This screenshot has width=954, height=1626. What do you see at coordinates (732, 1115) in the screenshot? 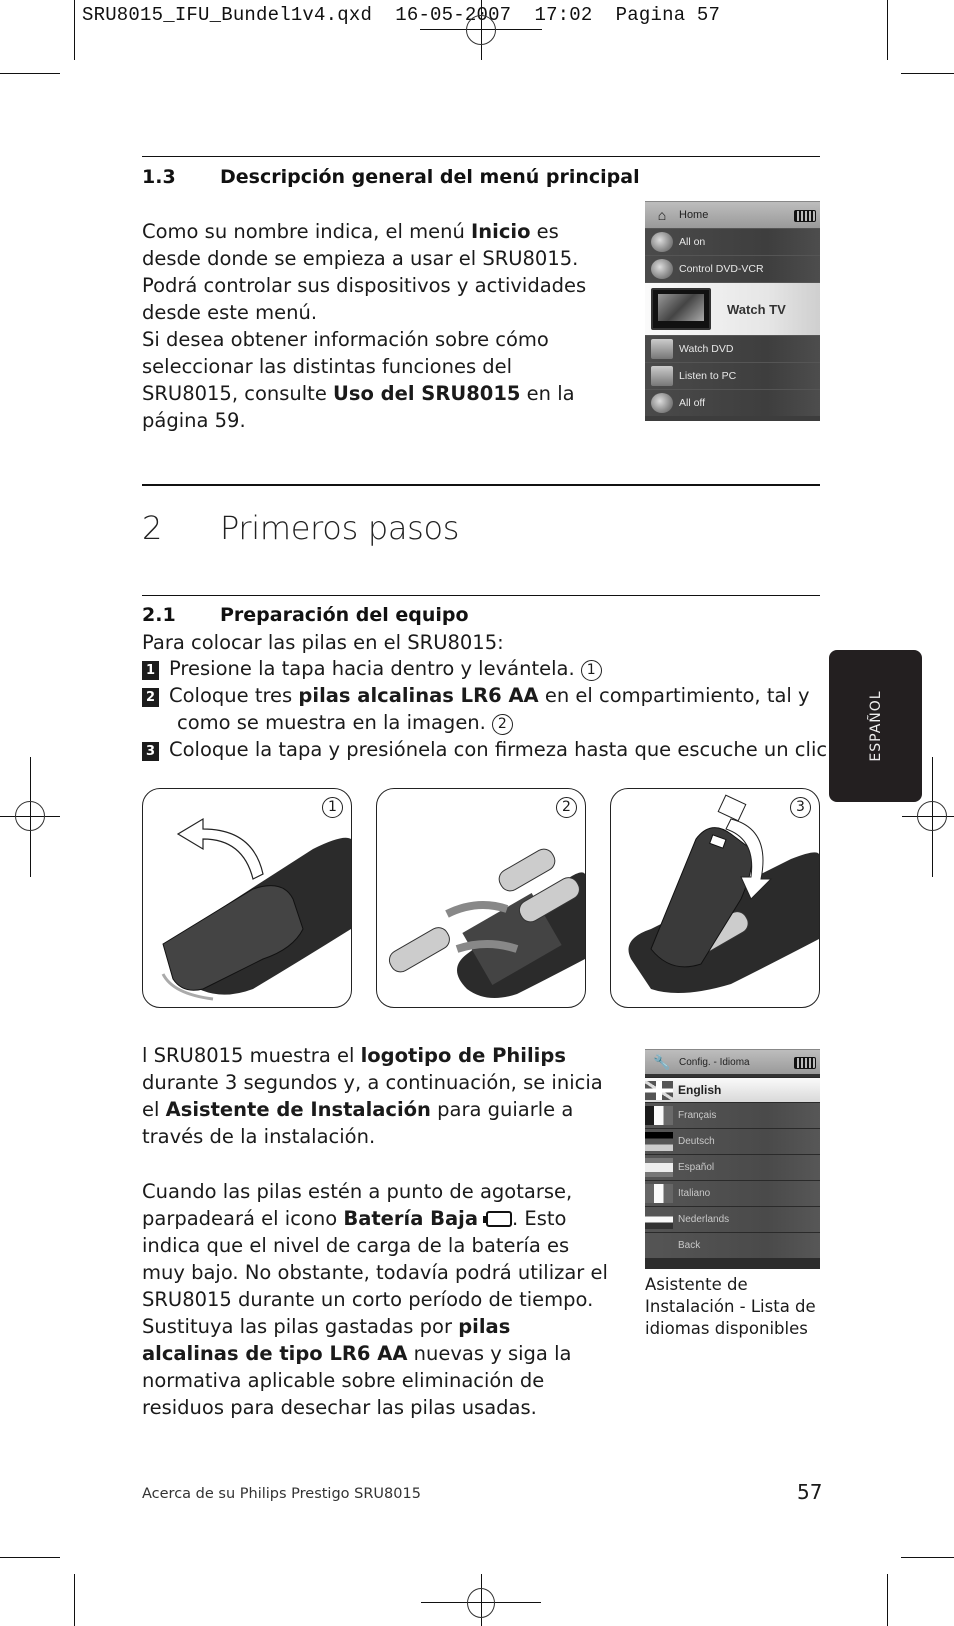
I see `language-option: Français` at bounding box center [732, 1115].